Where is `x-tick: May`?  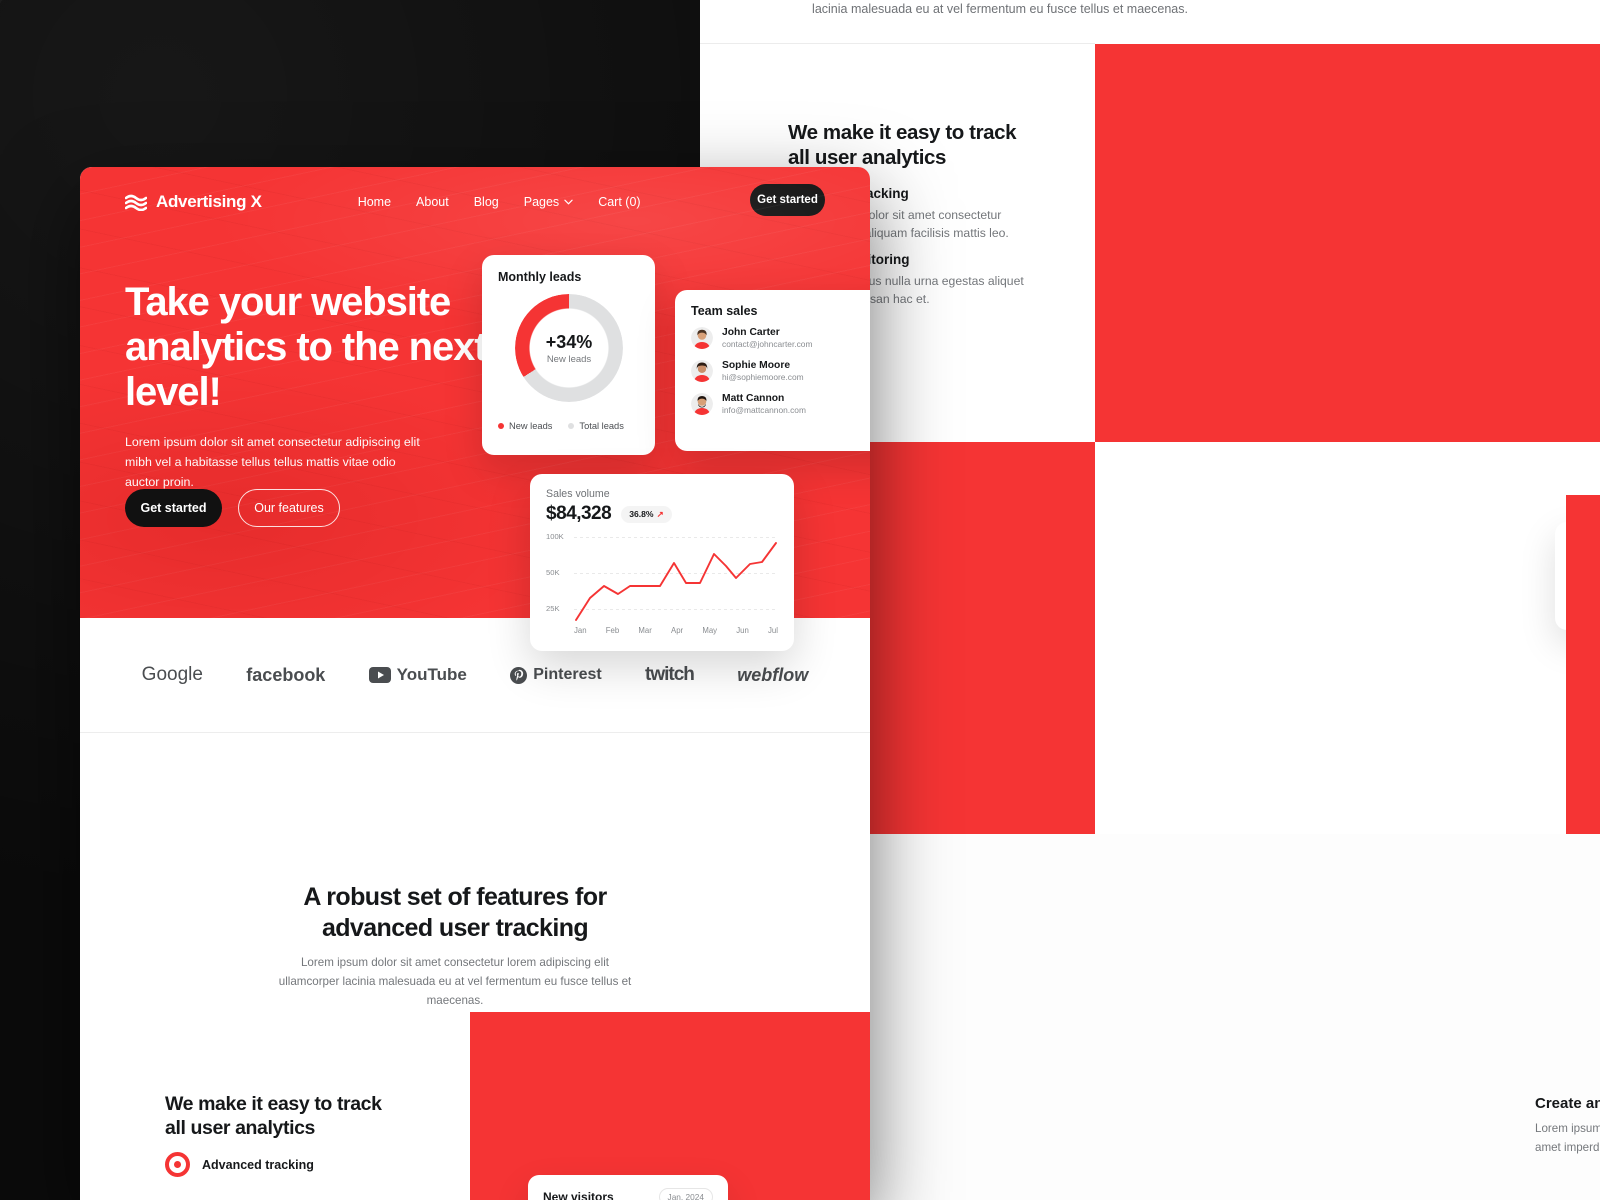
x-tick: May is located at coordinates (710, 630).